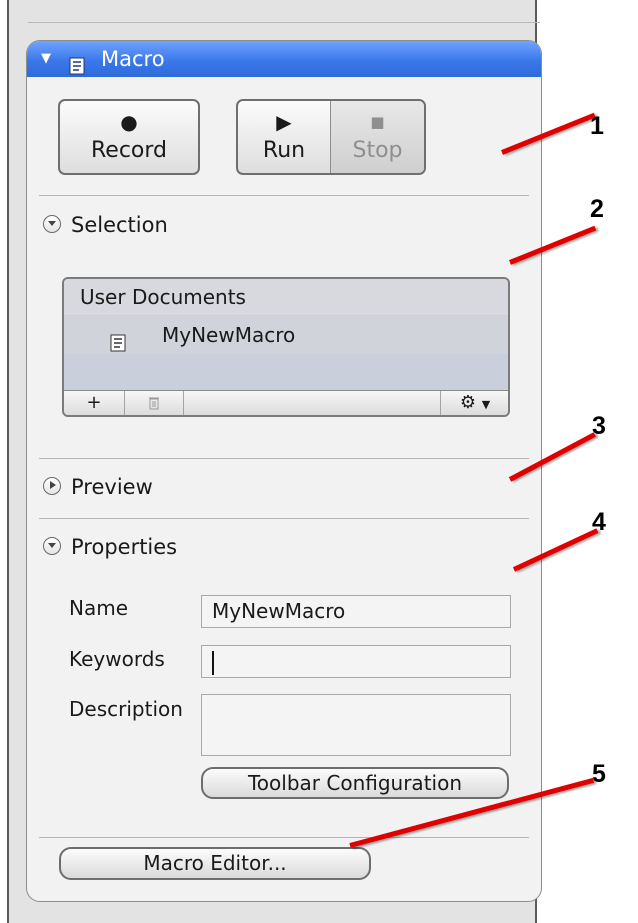 This screenshot has height=923, width=638. I want to click on macro-list: User Documents MyNewMacro + ⚙ ▼, so click(286, 347).